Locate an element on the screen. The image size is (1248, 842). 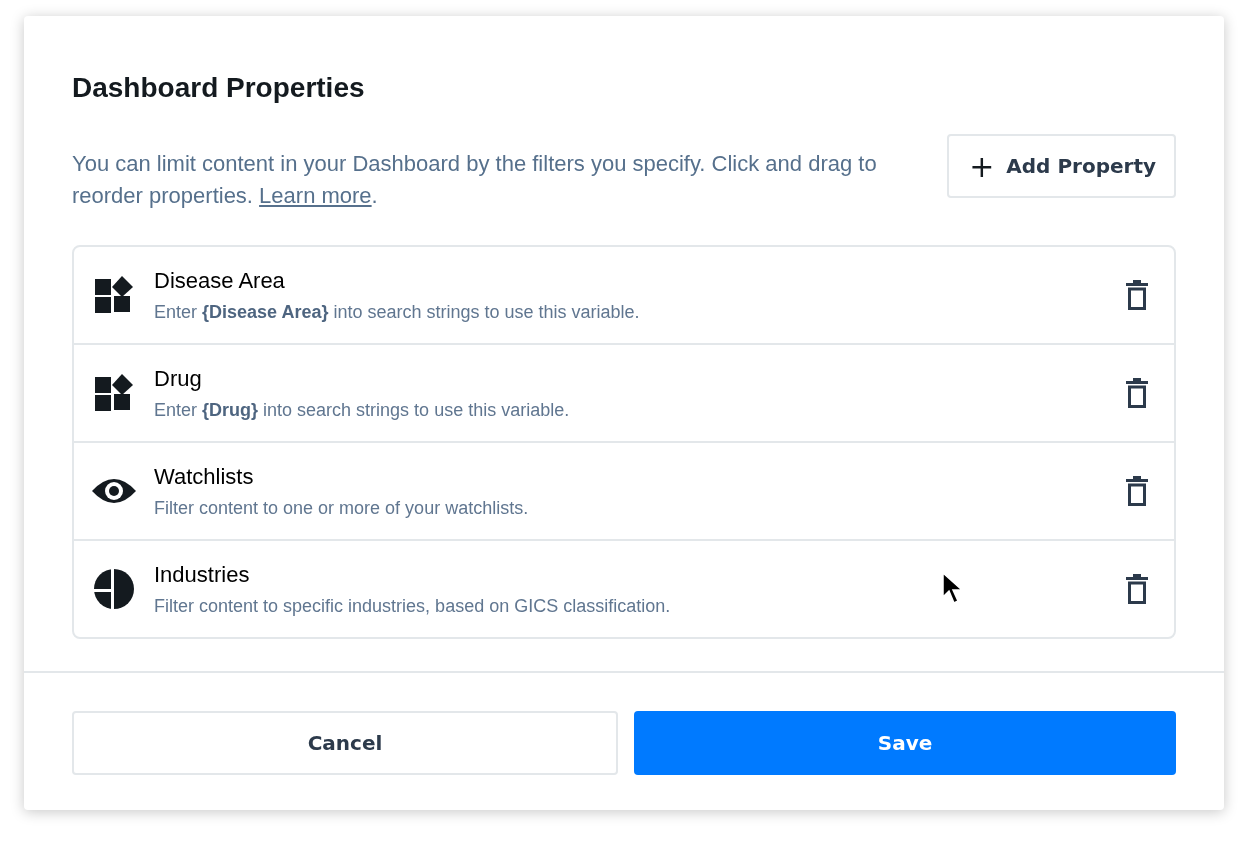
property-name: Watchlists is located at coordinates (204, 476).